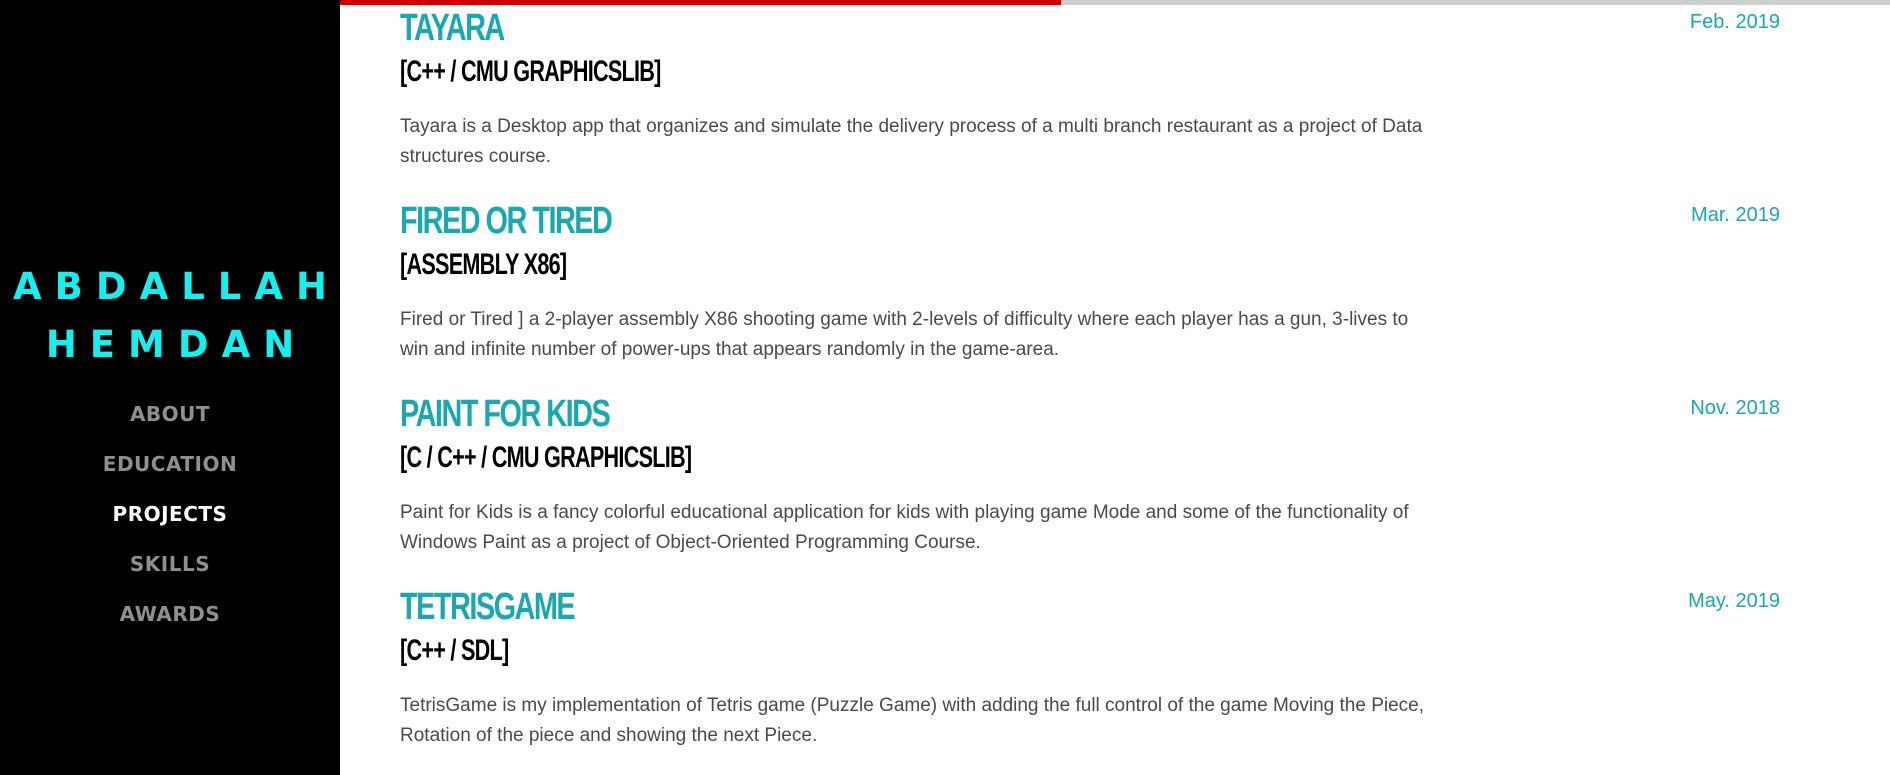 This screenshot has height=775, width=1890. I want to click on project-title: TAYARA, so click(452, 28).